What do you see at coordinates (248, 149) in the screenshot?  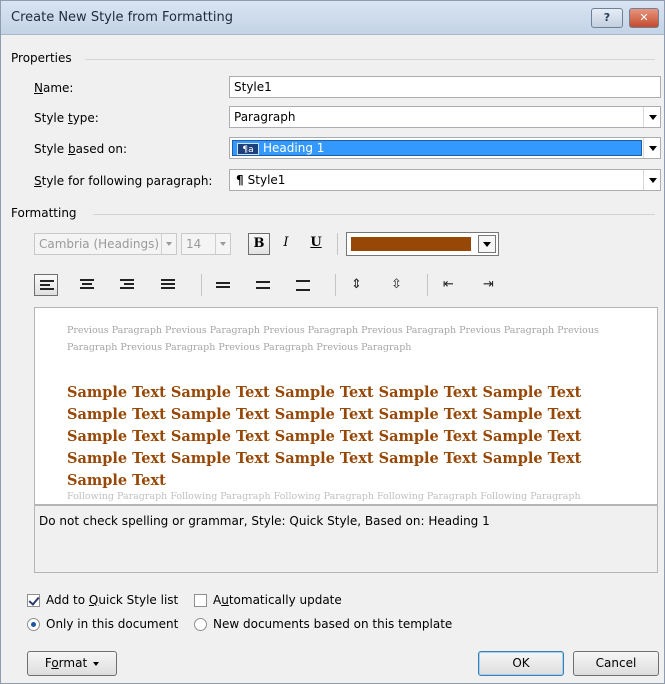 I see `linked-style-icon: ¶a` at bounding box center [248, 149].